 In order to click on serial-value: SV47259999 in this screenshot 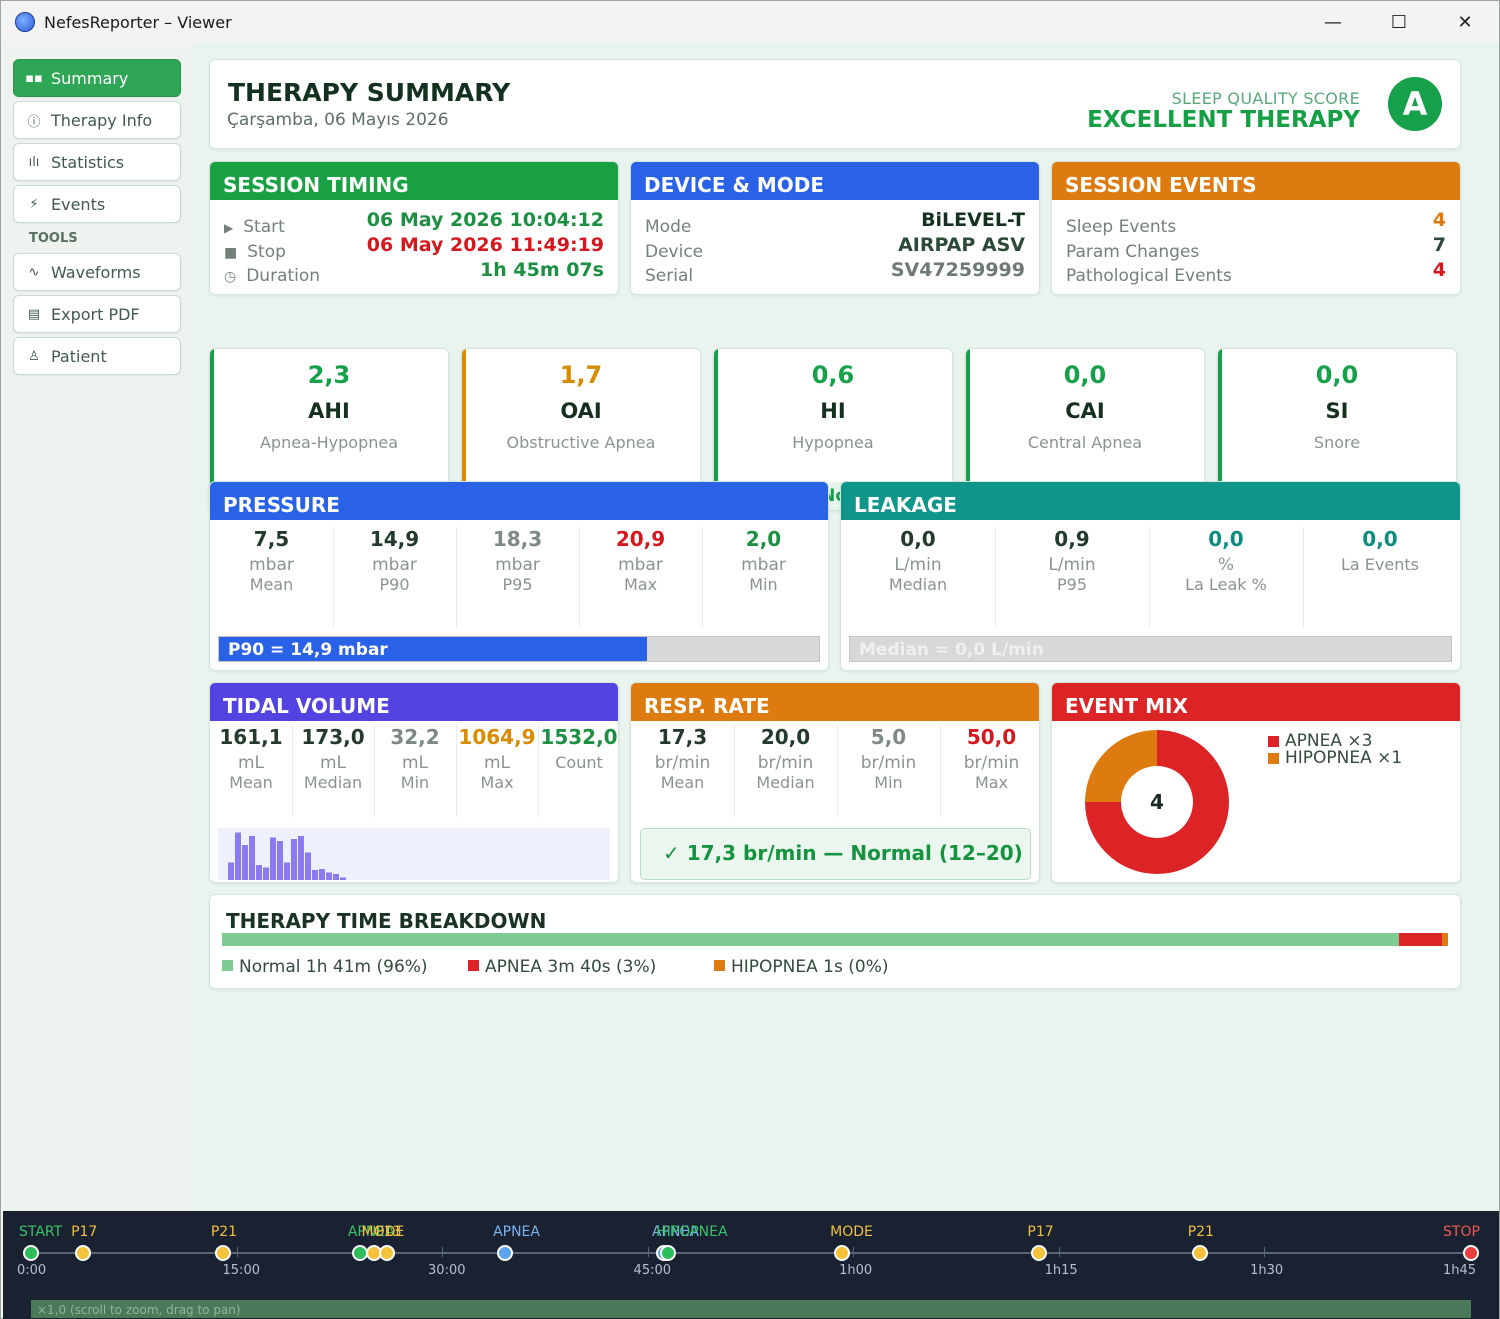, I will do `click(957, 270)`.